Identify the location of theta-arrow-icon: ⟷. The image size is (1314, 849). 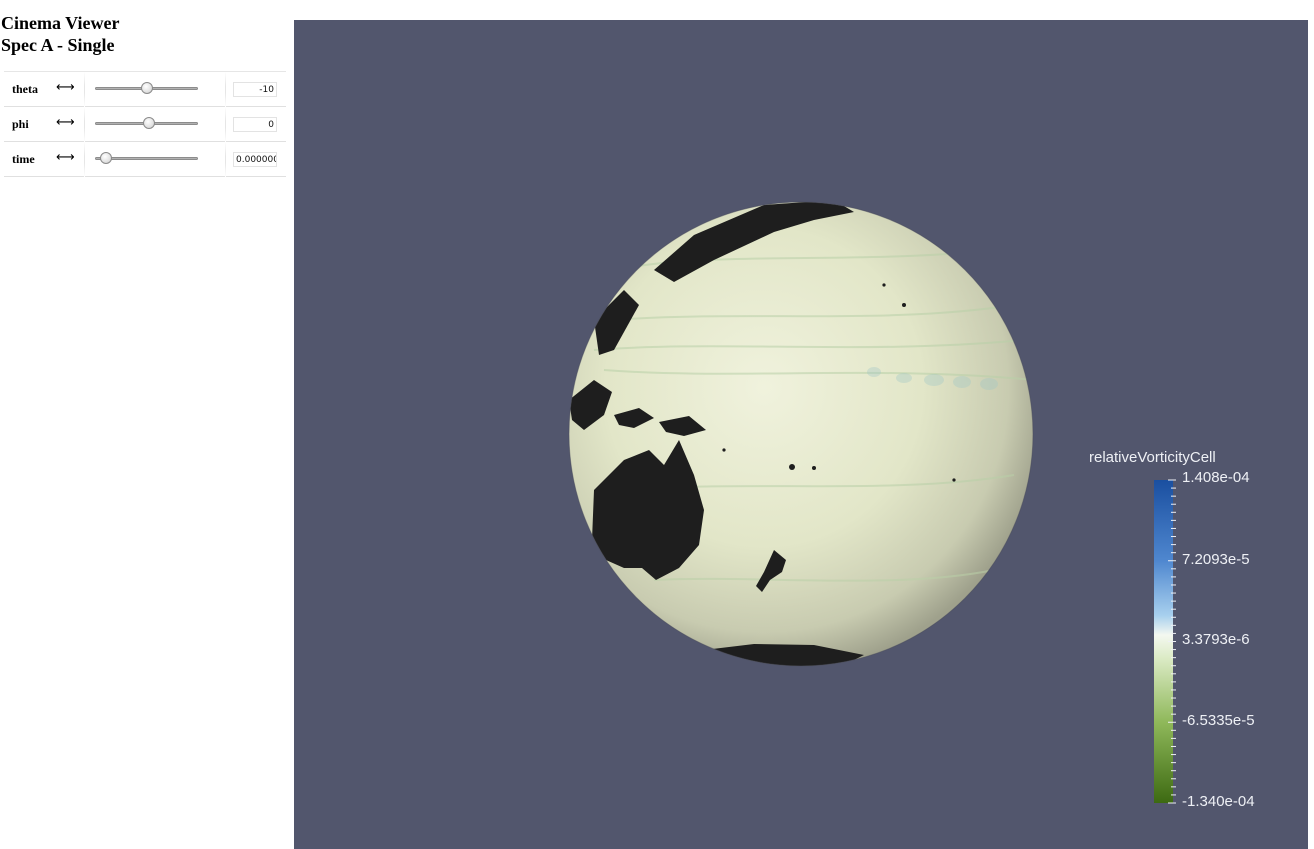
(65, 87).